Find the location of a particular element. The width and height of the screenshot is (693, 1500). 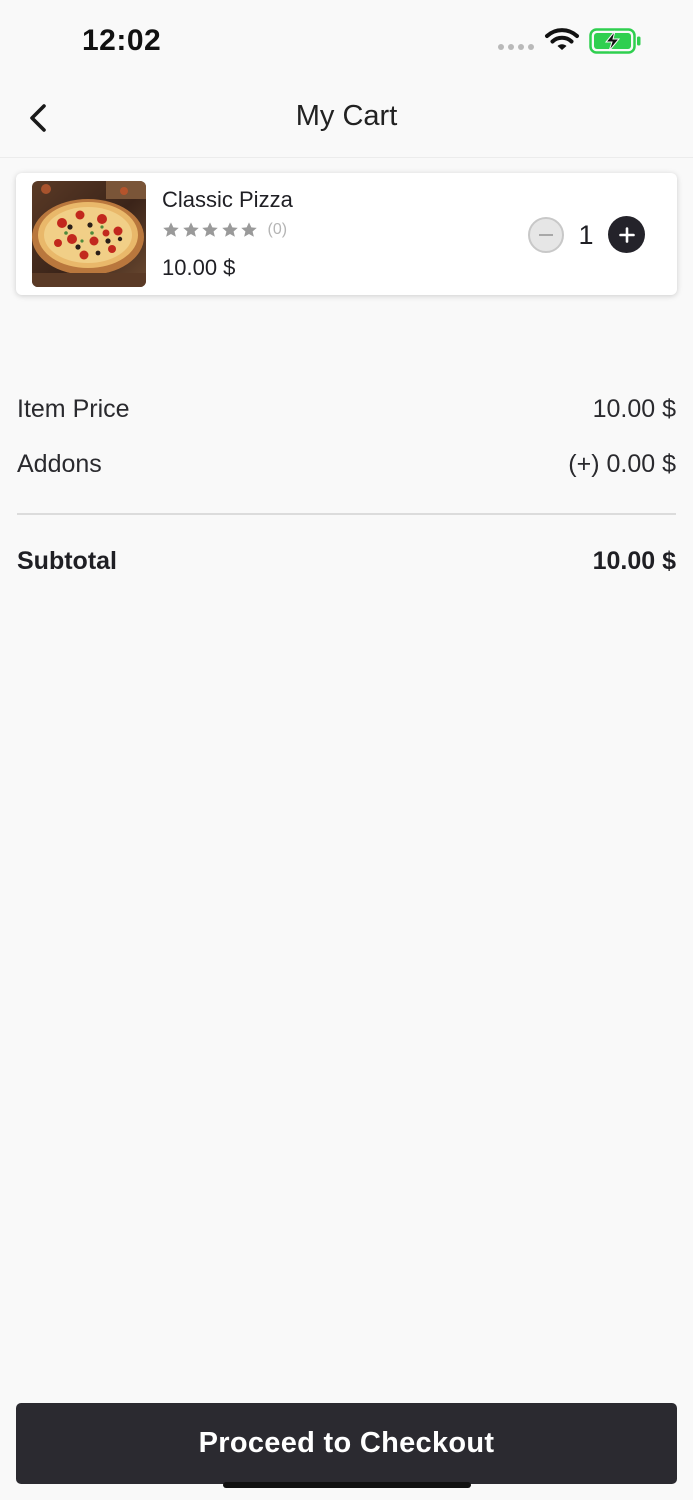

proceed-to-checkout-button: Proceed to Checkout is located at coordinates (346, 1443).